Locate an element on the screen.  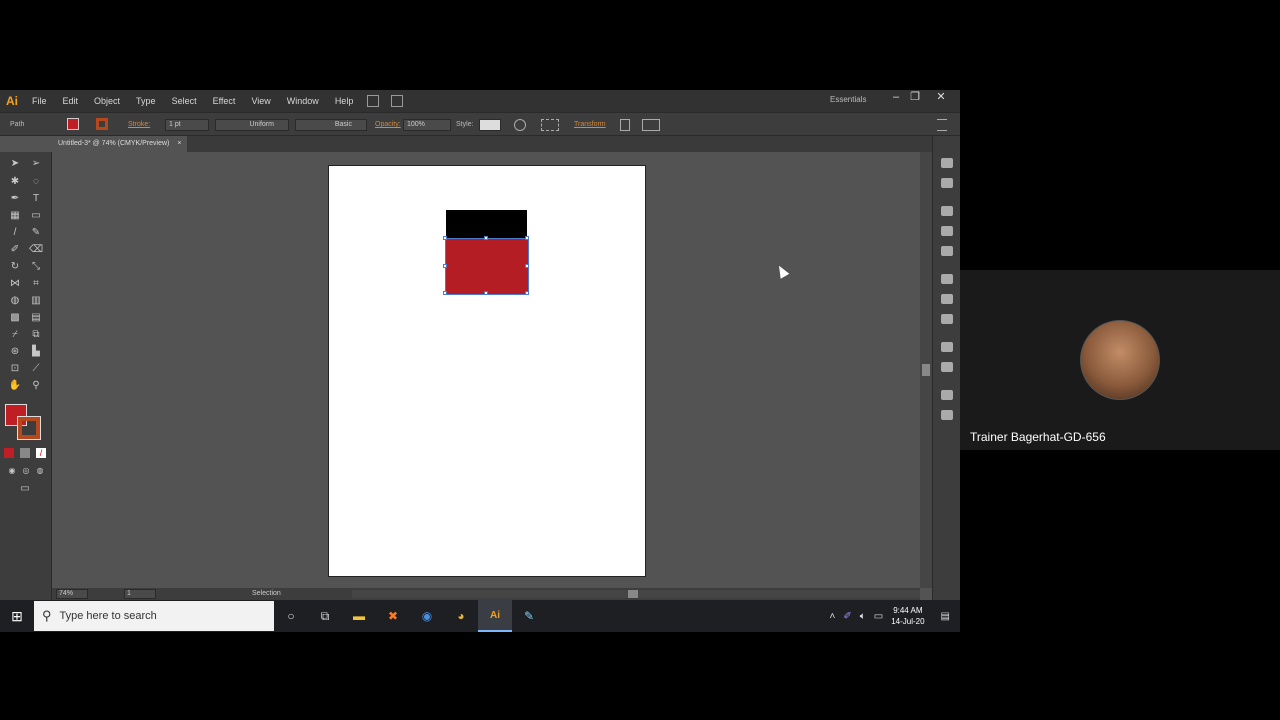
gradient-tool-icon: ▤ is located at coordinates (36, 318).